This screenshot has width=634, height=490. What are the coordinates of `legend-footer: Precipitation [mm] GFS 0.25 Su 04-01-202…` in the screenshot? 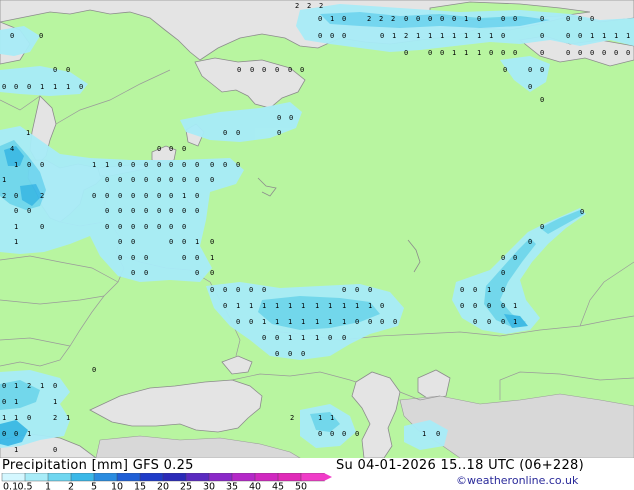 It's located at (317, 474).